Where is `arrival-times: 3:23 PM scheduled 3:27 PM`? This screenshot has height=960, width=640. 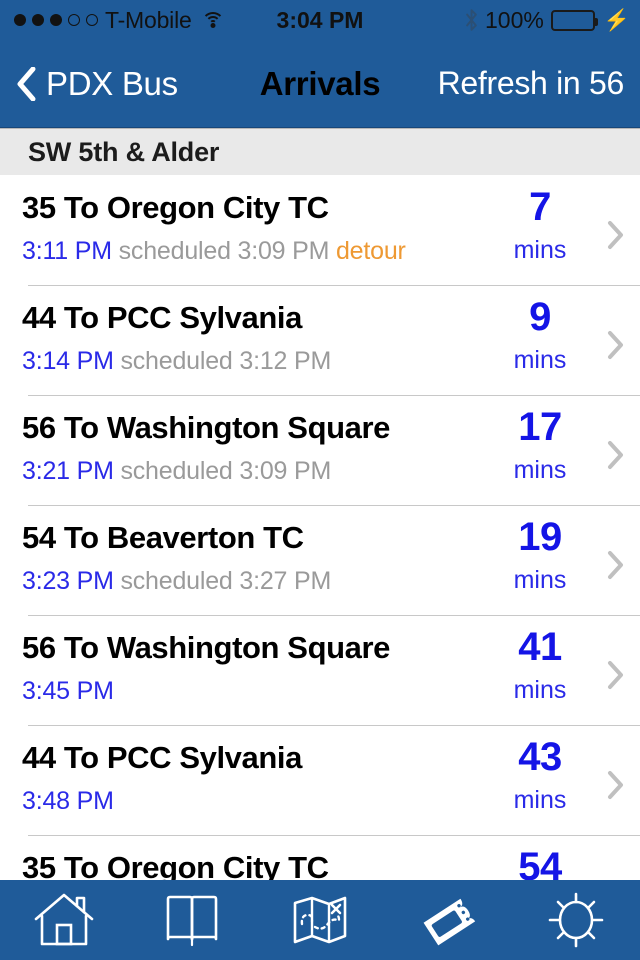
arrival-times: 3:23 PM scheduled 3:27 PM is located at coordinates (261, 581).